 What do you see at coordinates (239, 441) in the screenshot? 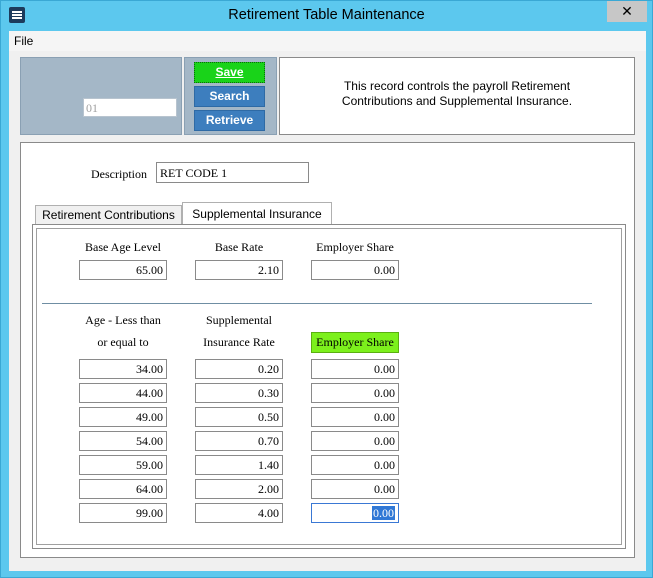
I see `row-4-rate-input: 0.70` at bounding box center [239, 441].